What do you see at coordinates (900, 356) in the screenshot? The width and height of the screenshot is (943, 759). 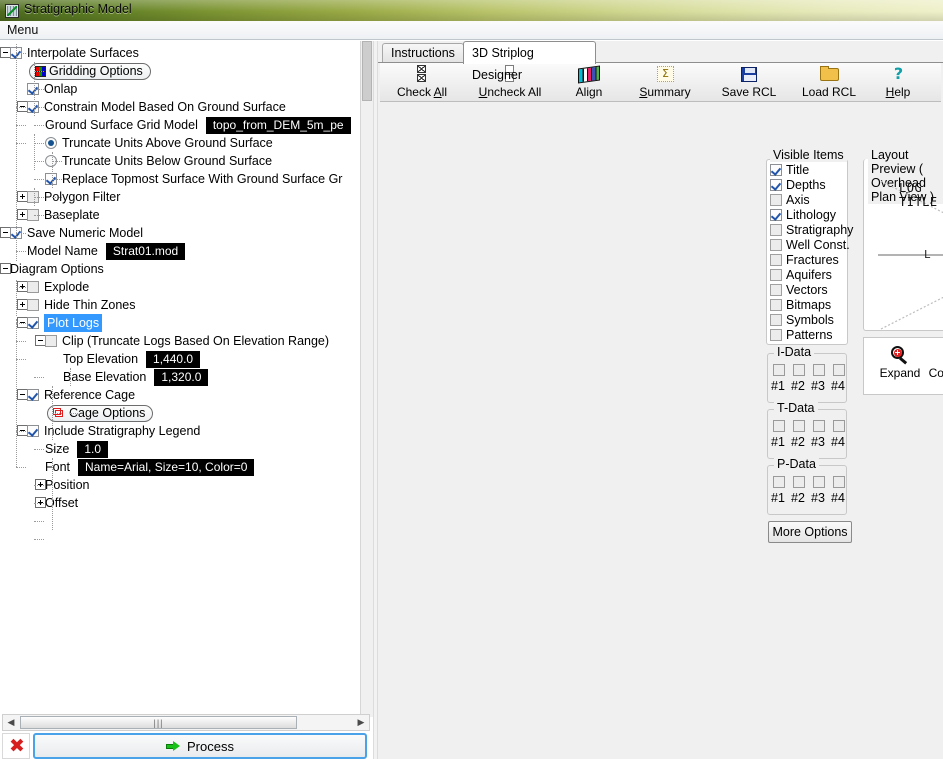 I see `magnifier-plus-icon` at bounding box center [900, 356].